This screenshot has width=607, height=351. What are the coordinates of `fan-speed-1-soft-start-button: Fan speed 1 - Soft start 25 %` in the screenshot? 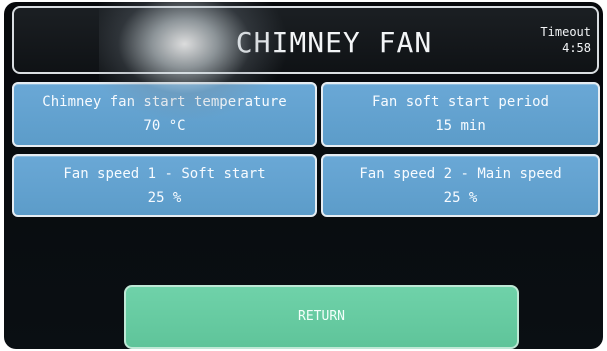 It's located at (164, 185).